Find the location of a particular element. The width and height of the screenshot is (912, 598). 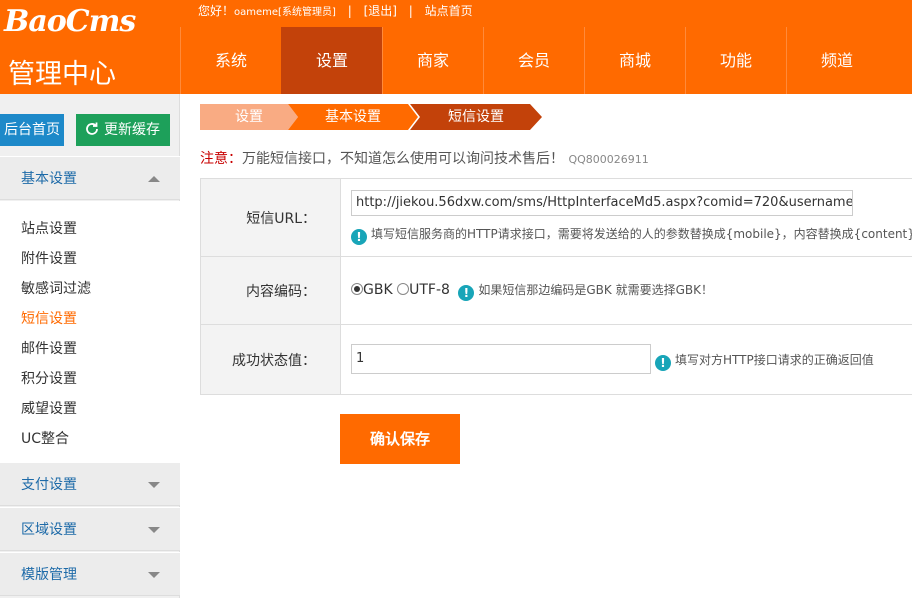

logo-subtitle: 管理中心 is located at coordinates (62, 74).